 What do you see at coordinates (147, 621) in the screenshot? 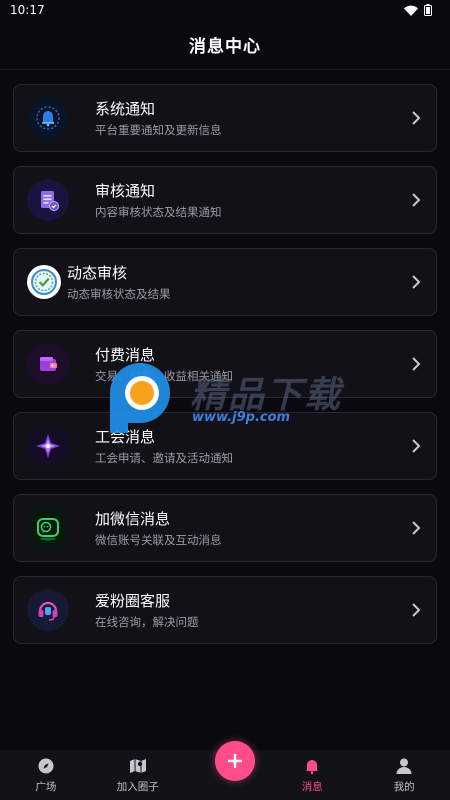
I see `message-item-subtitle: 在线咨询，解决问题` at bounding box center [147, 621].